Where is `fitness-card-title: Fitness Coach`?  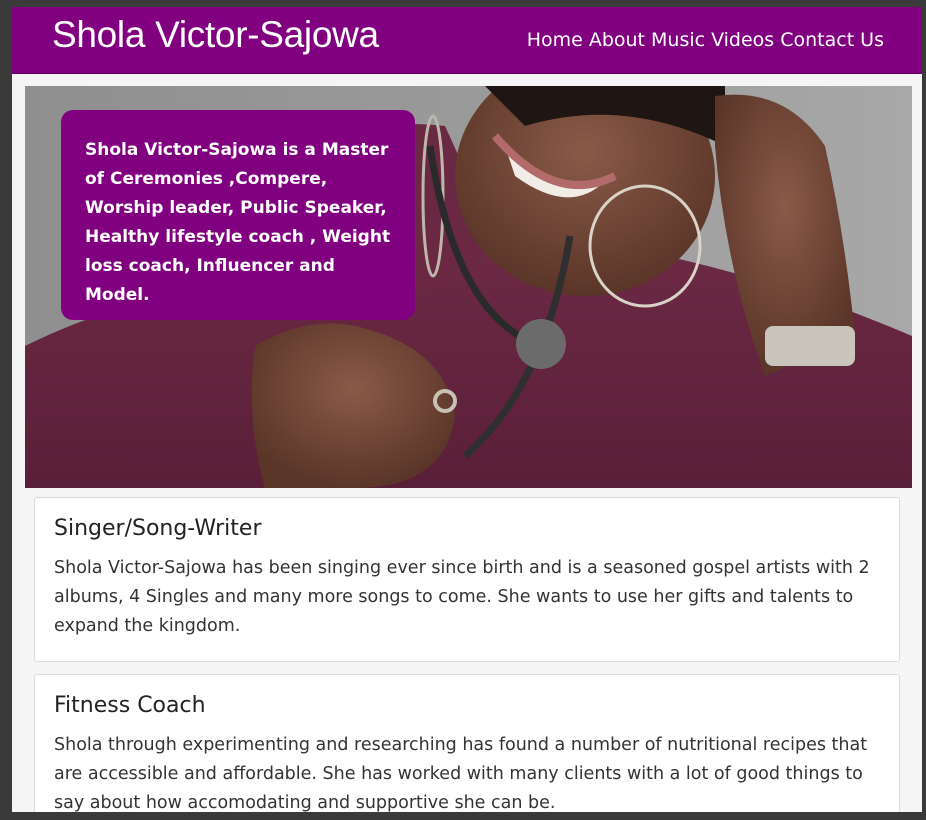 fitness-card-title: Fitness Coach is located at coordinates (130, 705).